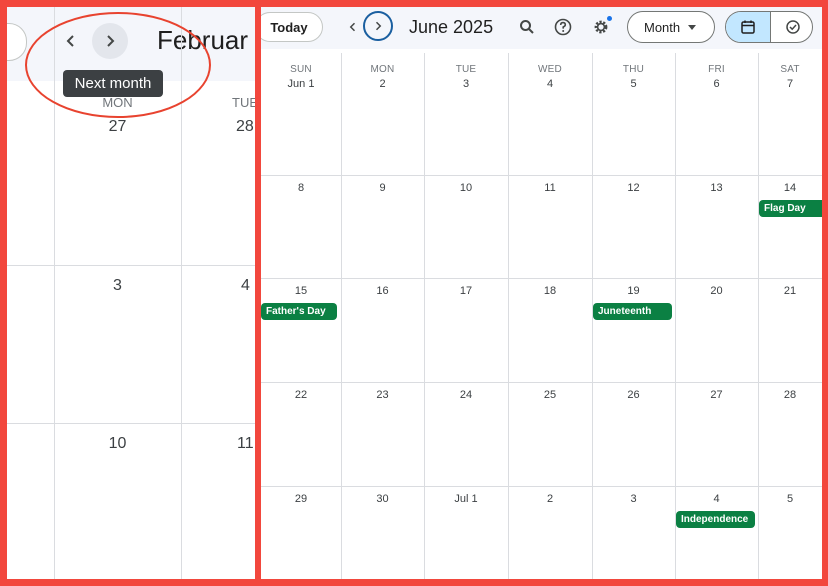  I want to click on day-number: 25, so click(550, 395).